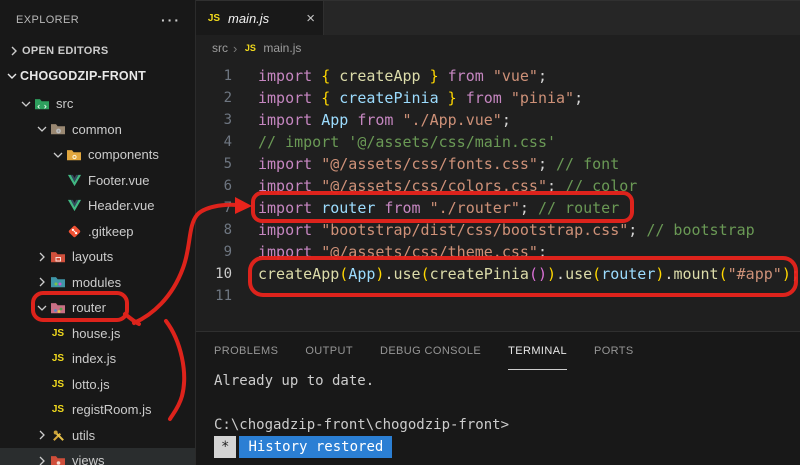 Image resolution: width=800 pixels, height=465 pixels. Describe the element at coordinates (112, 410) in the screenshot. I see `tree-item-label: registRoom.js` at that location.